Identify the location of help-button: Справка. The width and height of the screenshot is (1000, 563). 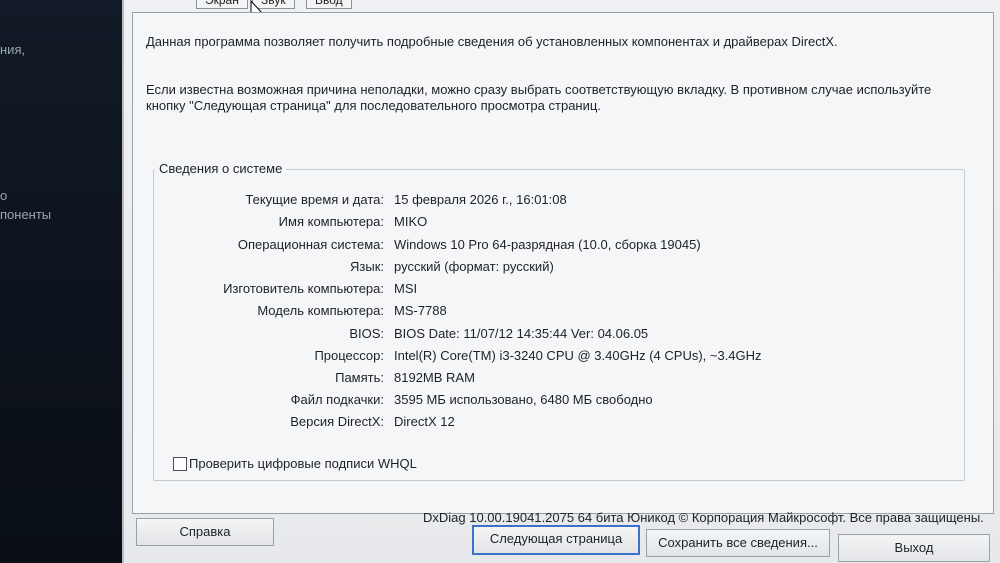
(205, 532).